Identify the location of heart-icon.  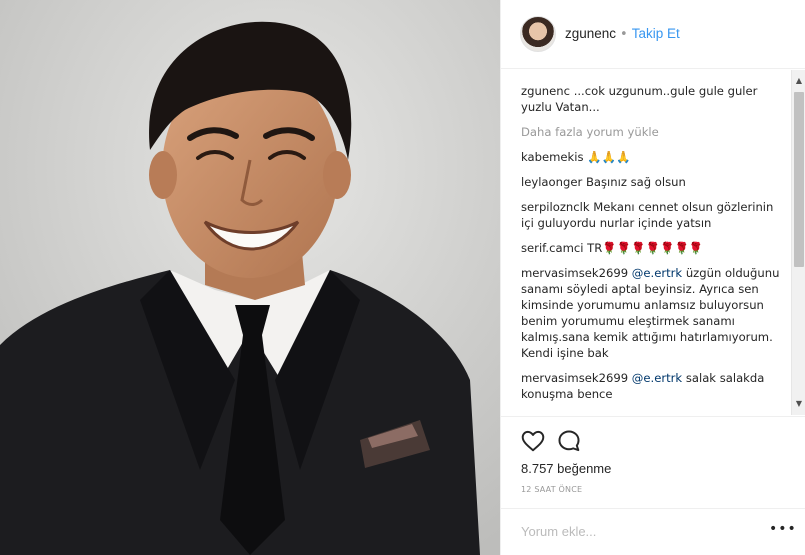
(533, 441).